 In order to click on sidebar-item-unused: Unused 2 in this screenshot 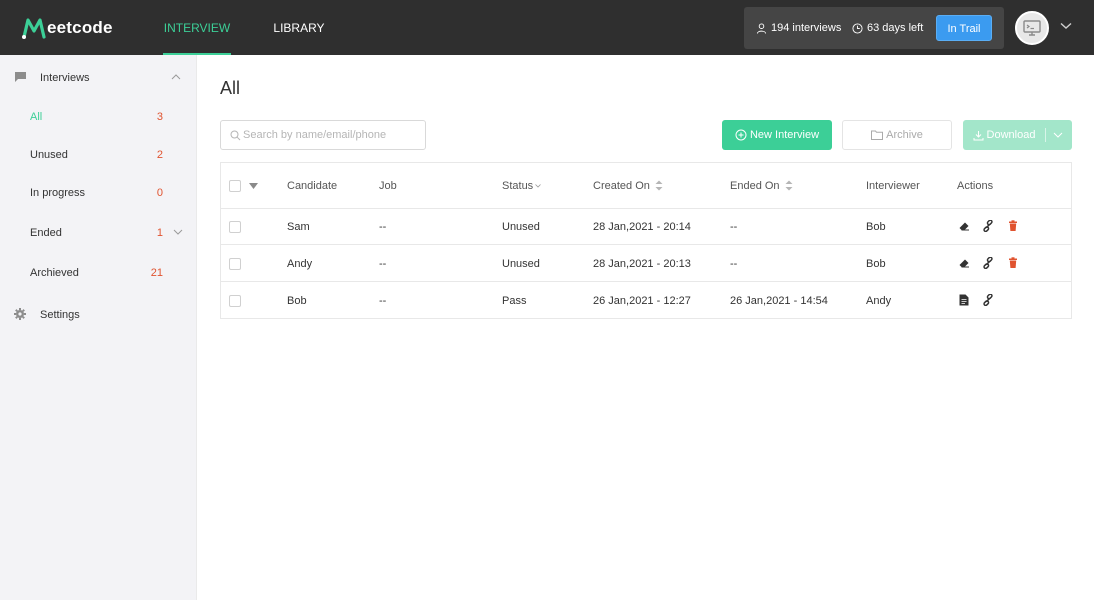, I will do `click(98, 155)`.